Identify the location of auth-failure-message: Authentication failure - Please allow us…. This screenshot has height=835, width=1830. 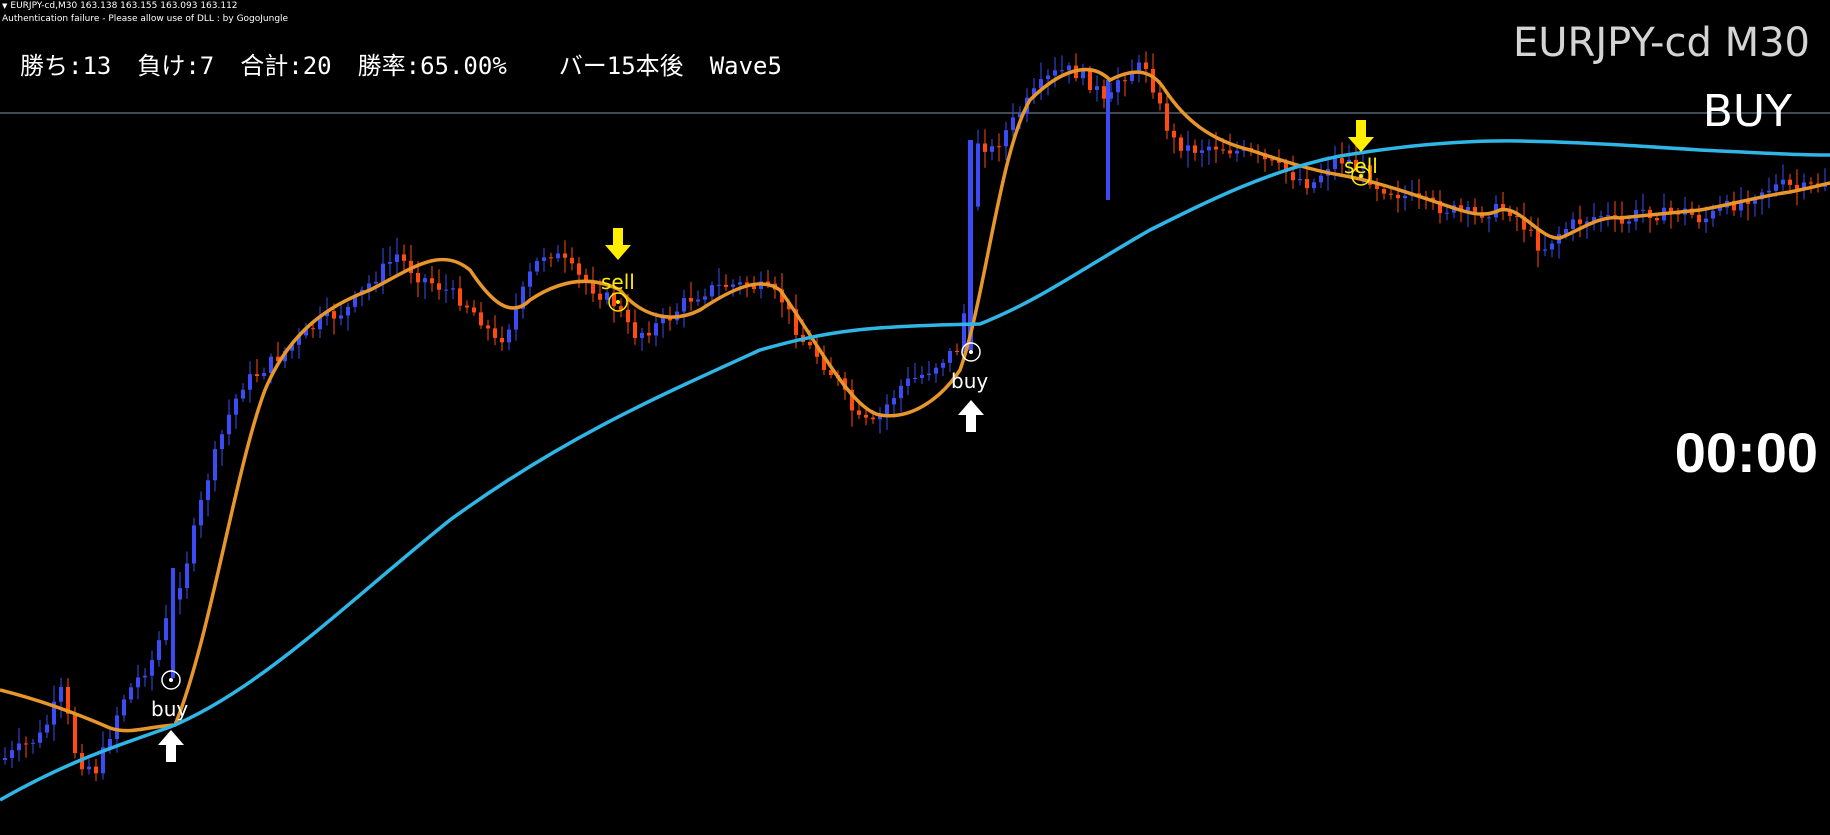
(145, 19).